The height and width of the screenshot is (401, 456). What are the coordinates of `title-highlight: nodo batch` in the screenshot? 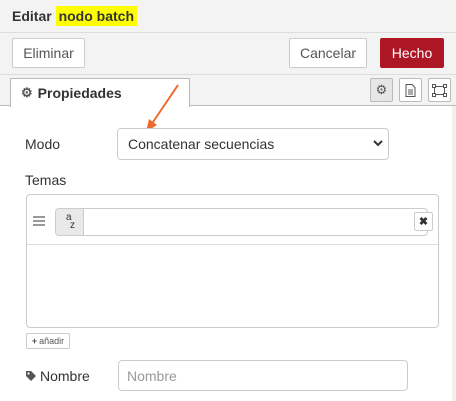 It's located at (96, 16).